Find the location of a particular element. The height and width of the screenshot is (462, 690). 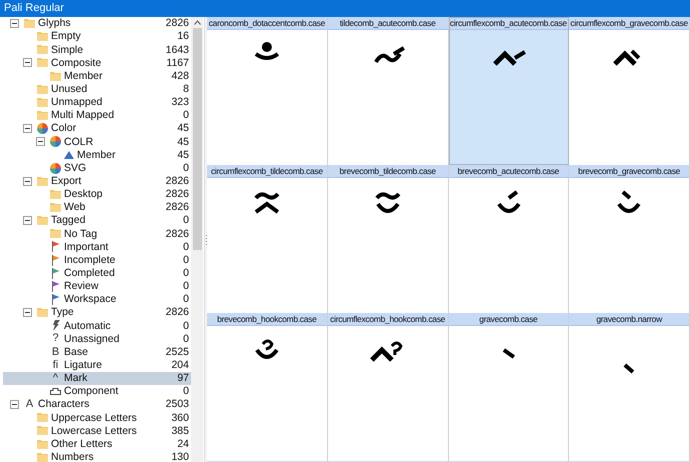

tree-item: Color 45 is located at coordinates (97, 129).